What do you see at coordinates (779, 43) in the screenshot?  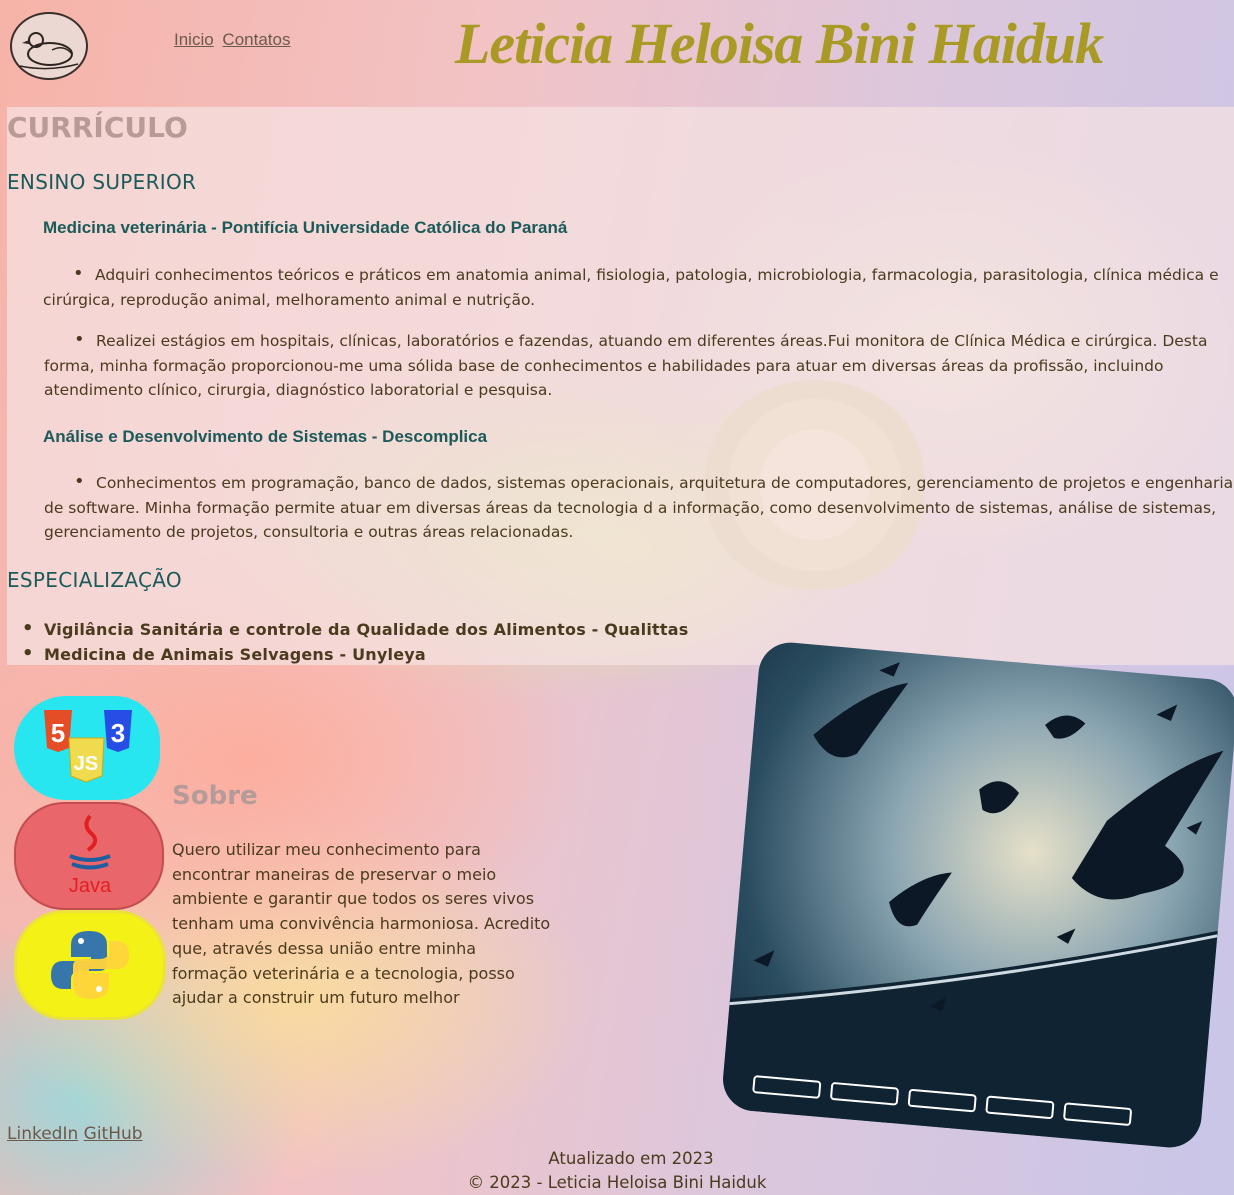 I see `site-title: Leticia Heloisa Bini Haiduk` at bounding box center [779, 43].